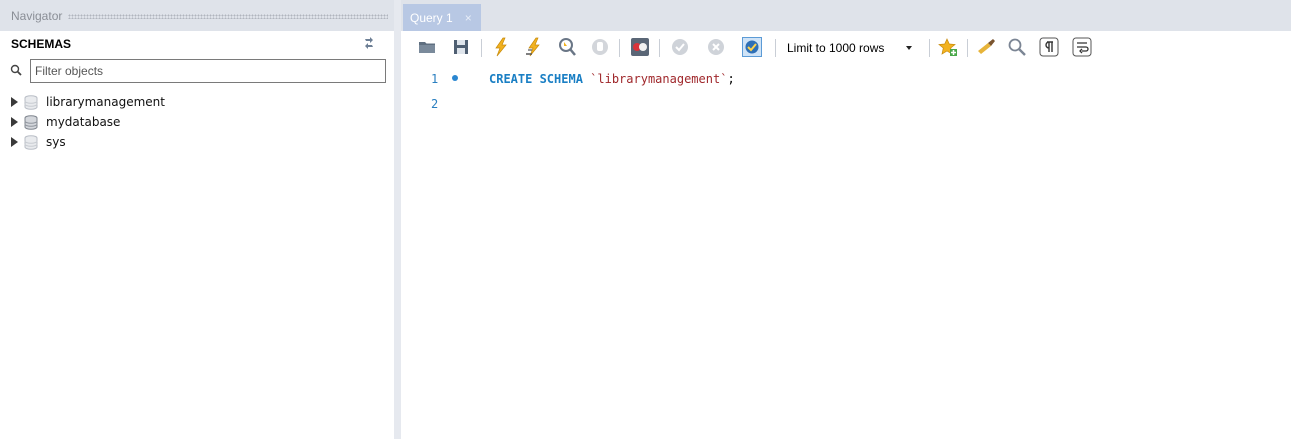 This screenshot has height=439, width=1291. What do you see at coordinates (731, 79) in the screenshot?
I see `sql-terminator: ;` at bounding box center [731, 79].